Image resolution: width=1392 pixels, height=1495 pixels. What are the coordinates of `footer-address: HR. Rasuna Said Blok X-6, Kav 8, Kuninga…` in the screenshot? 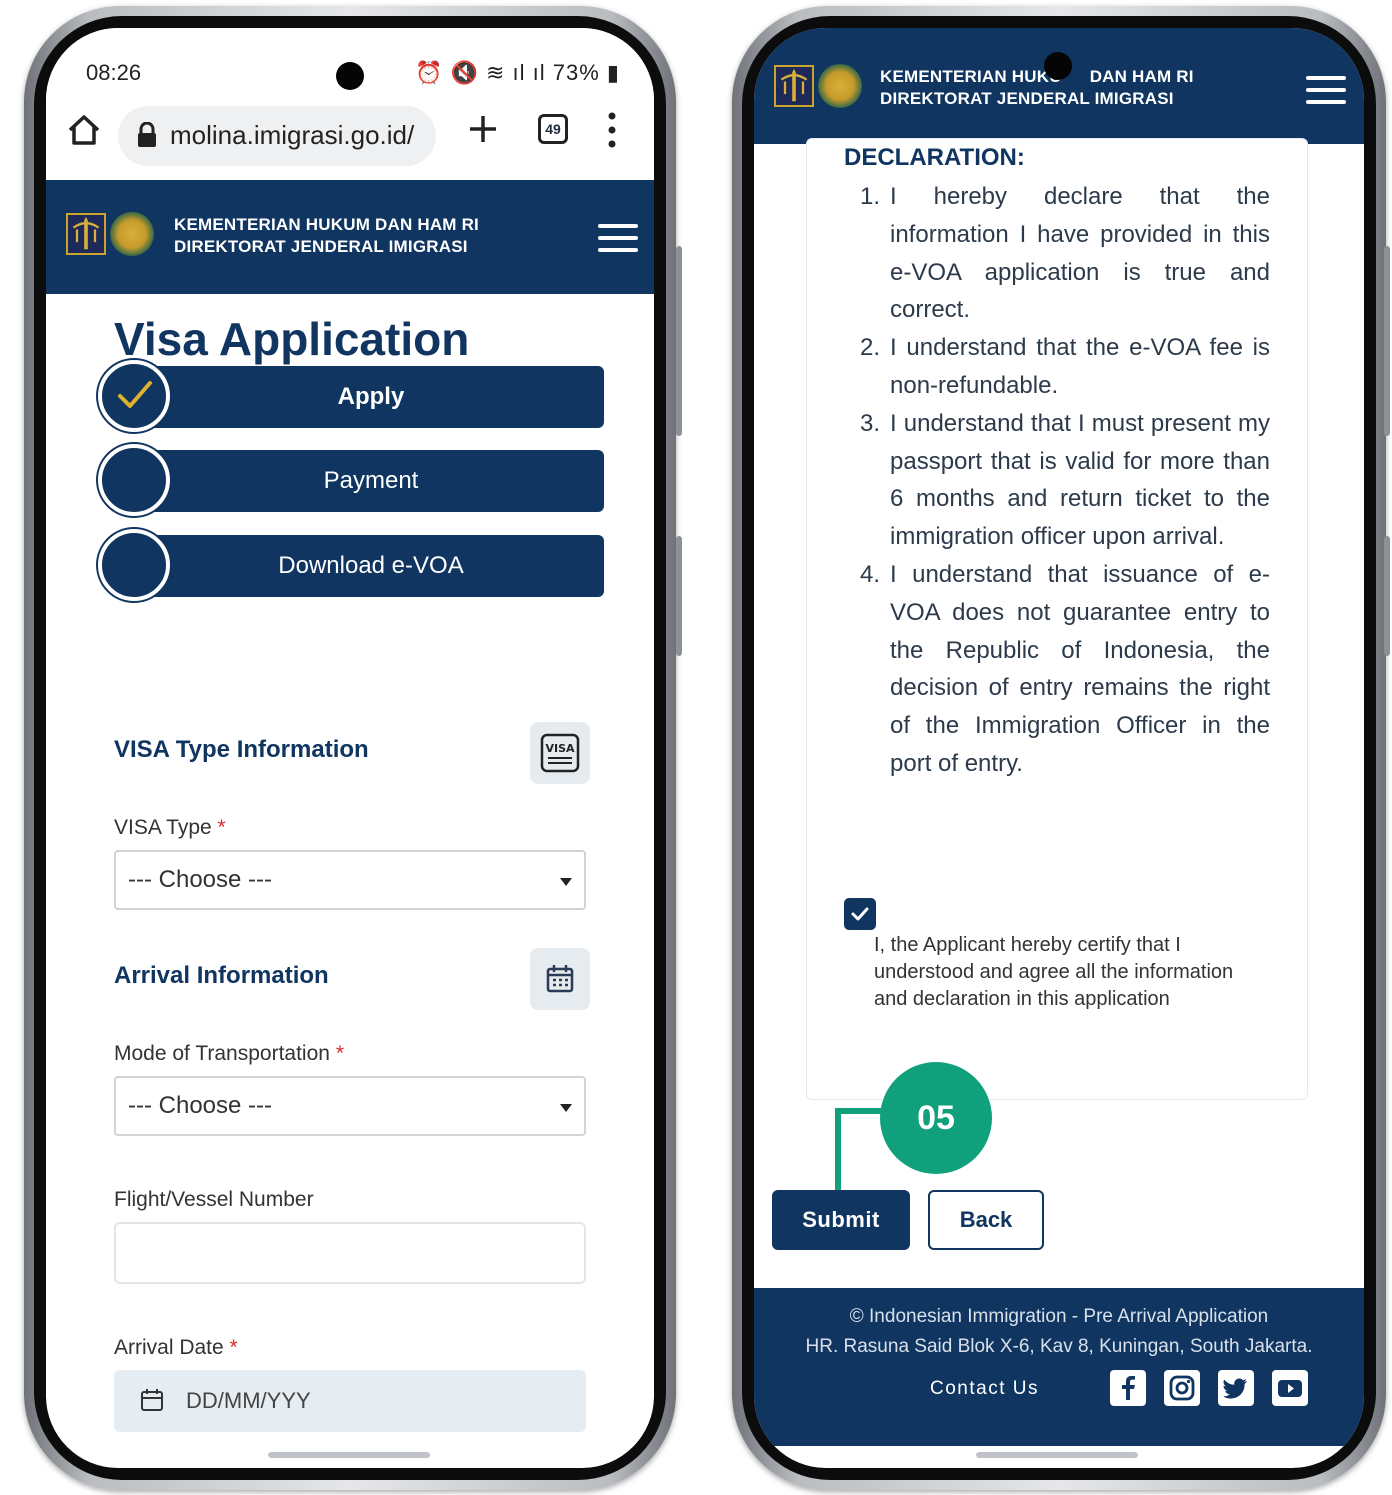 It's located at (1059, 1346).